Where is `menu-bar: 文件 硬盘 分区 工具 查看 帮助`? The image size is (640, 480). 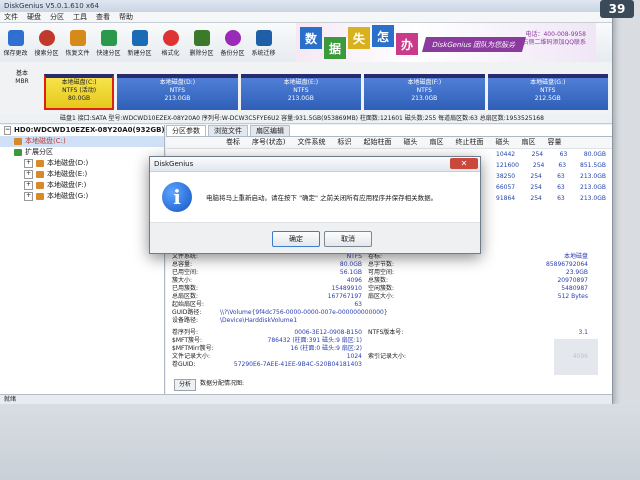 menu-bar: 文件 硬盘 分区 工具 查看 帮助 is located at coordinates (306, 17).